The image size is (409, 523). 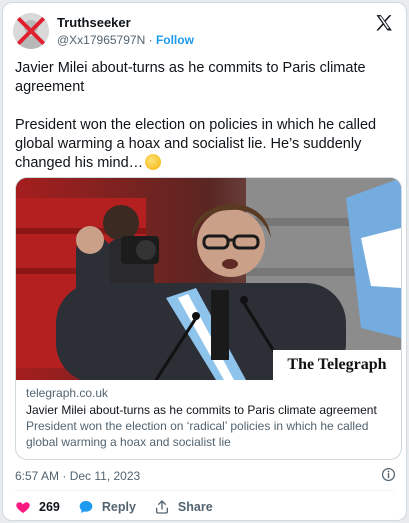 I want to click on avatar, so click(x=31, y=31).